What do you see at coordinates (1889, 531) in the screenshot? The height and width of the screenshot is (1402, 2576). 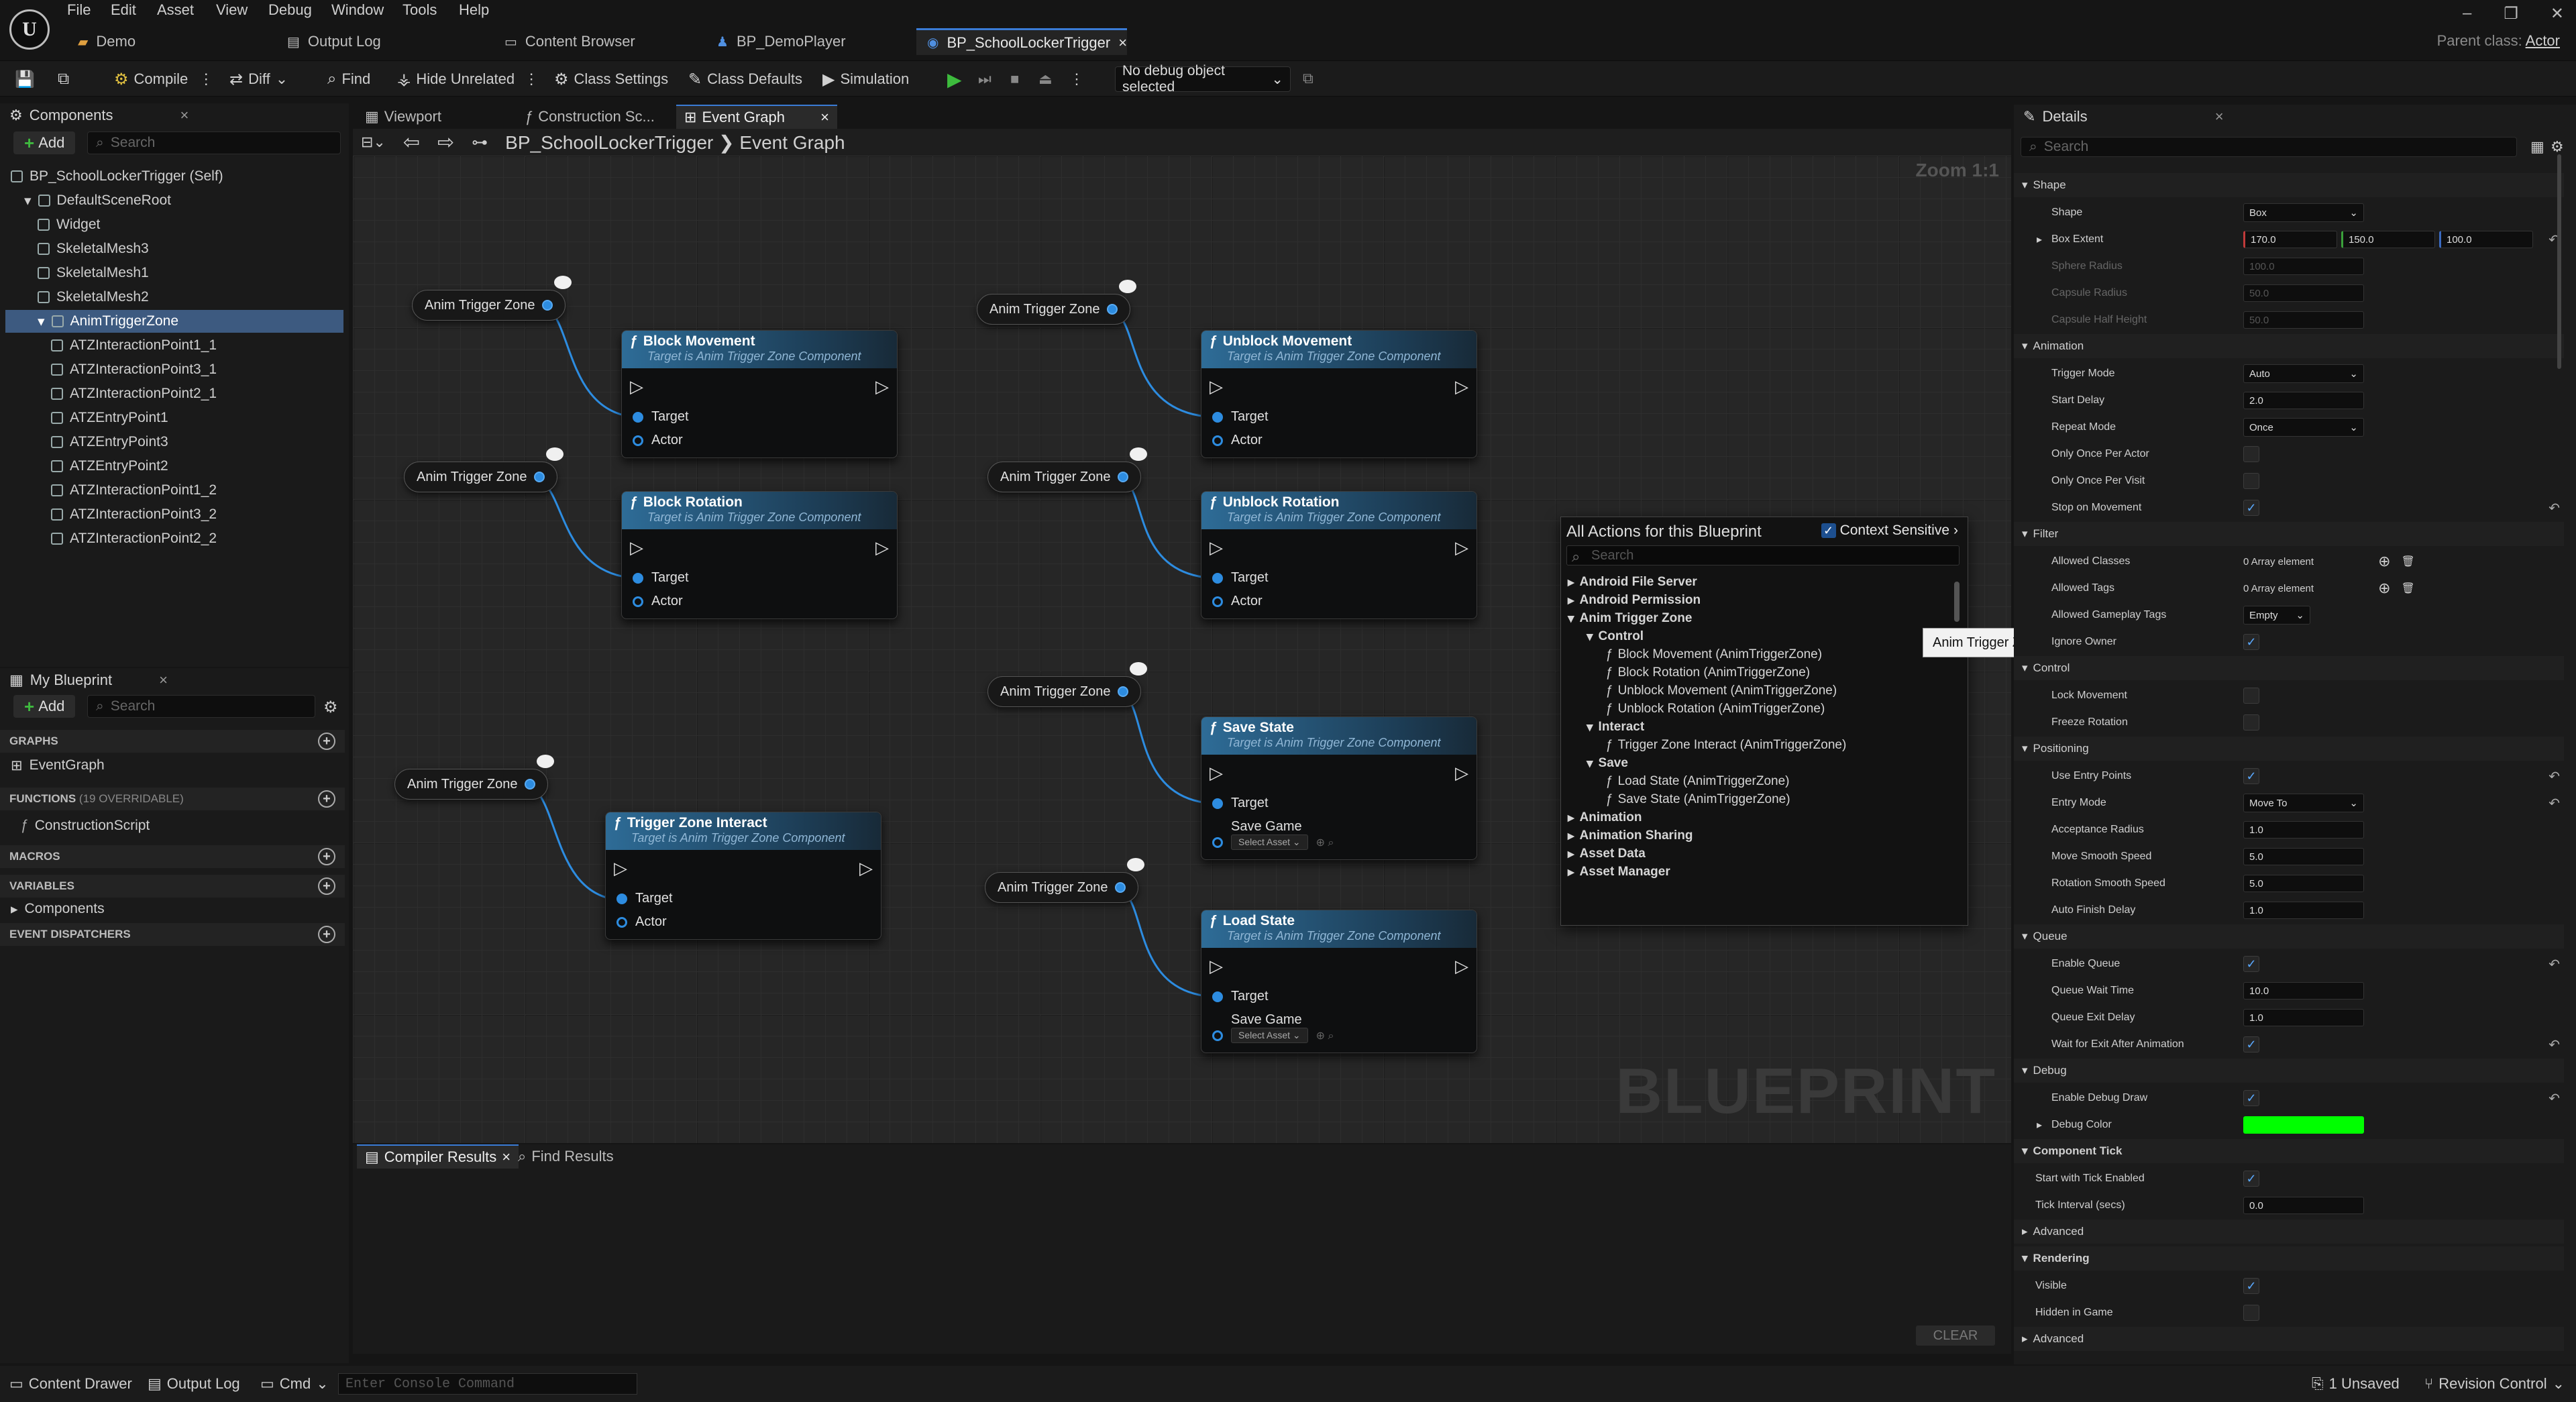 I see `context-sensitive-toggle: ✓ Context Sensitive ›` at bounding box center [1889, 531].